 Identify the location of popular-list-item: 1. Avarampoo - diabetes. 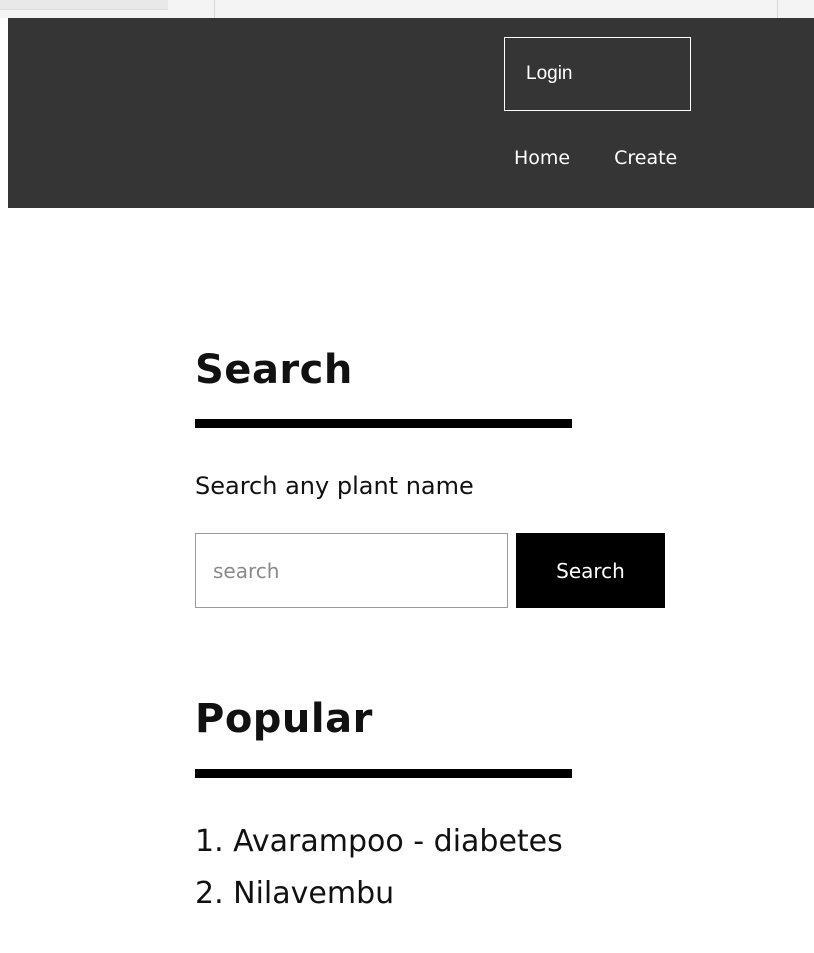
(379, 846).